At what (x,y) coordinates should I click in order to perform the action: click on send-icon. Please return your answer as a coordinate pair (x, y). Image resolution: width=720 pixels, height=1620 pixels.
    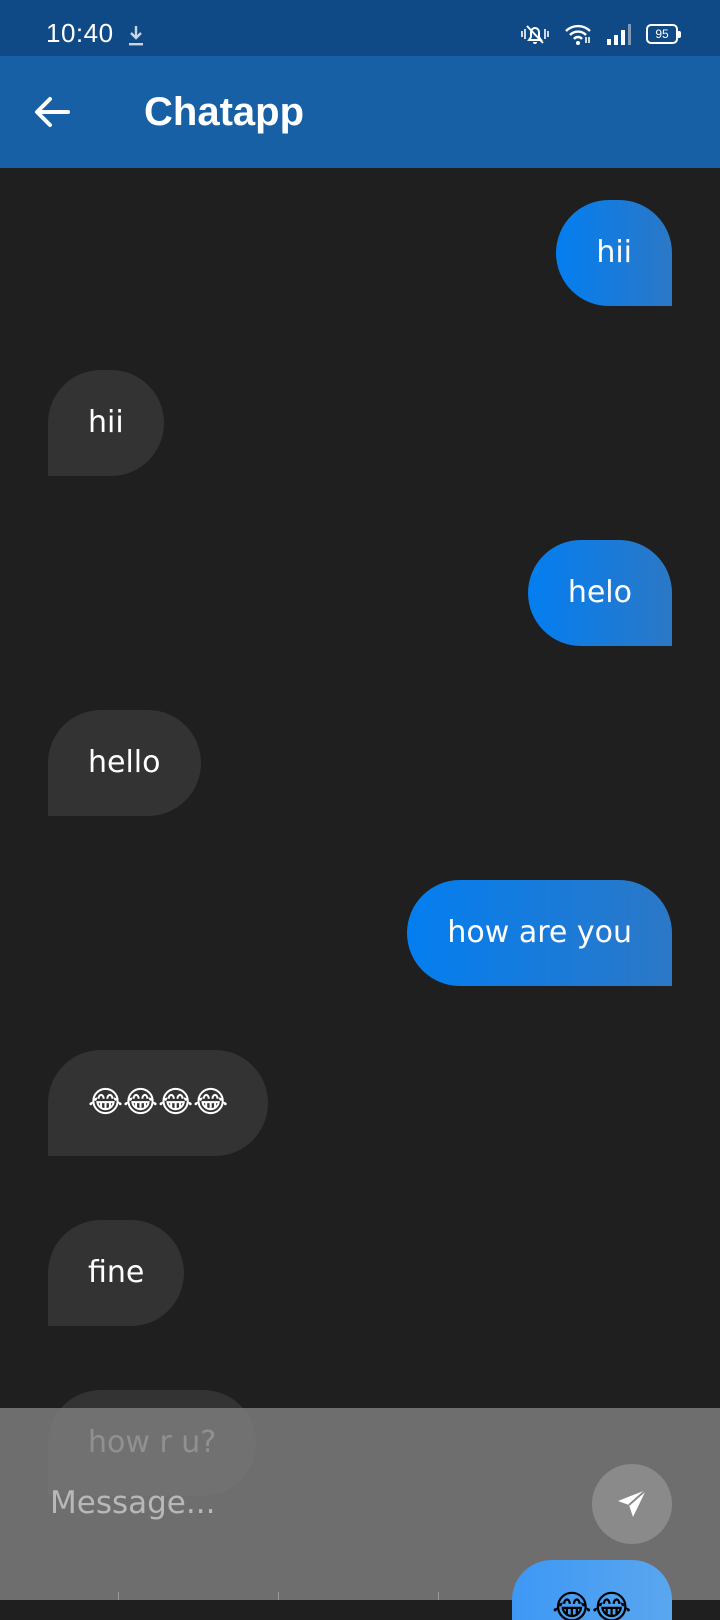
    Looking at the image, I should click on (632, 1503).